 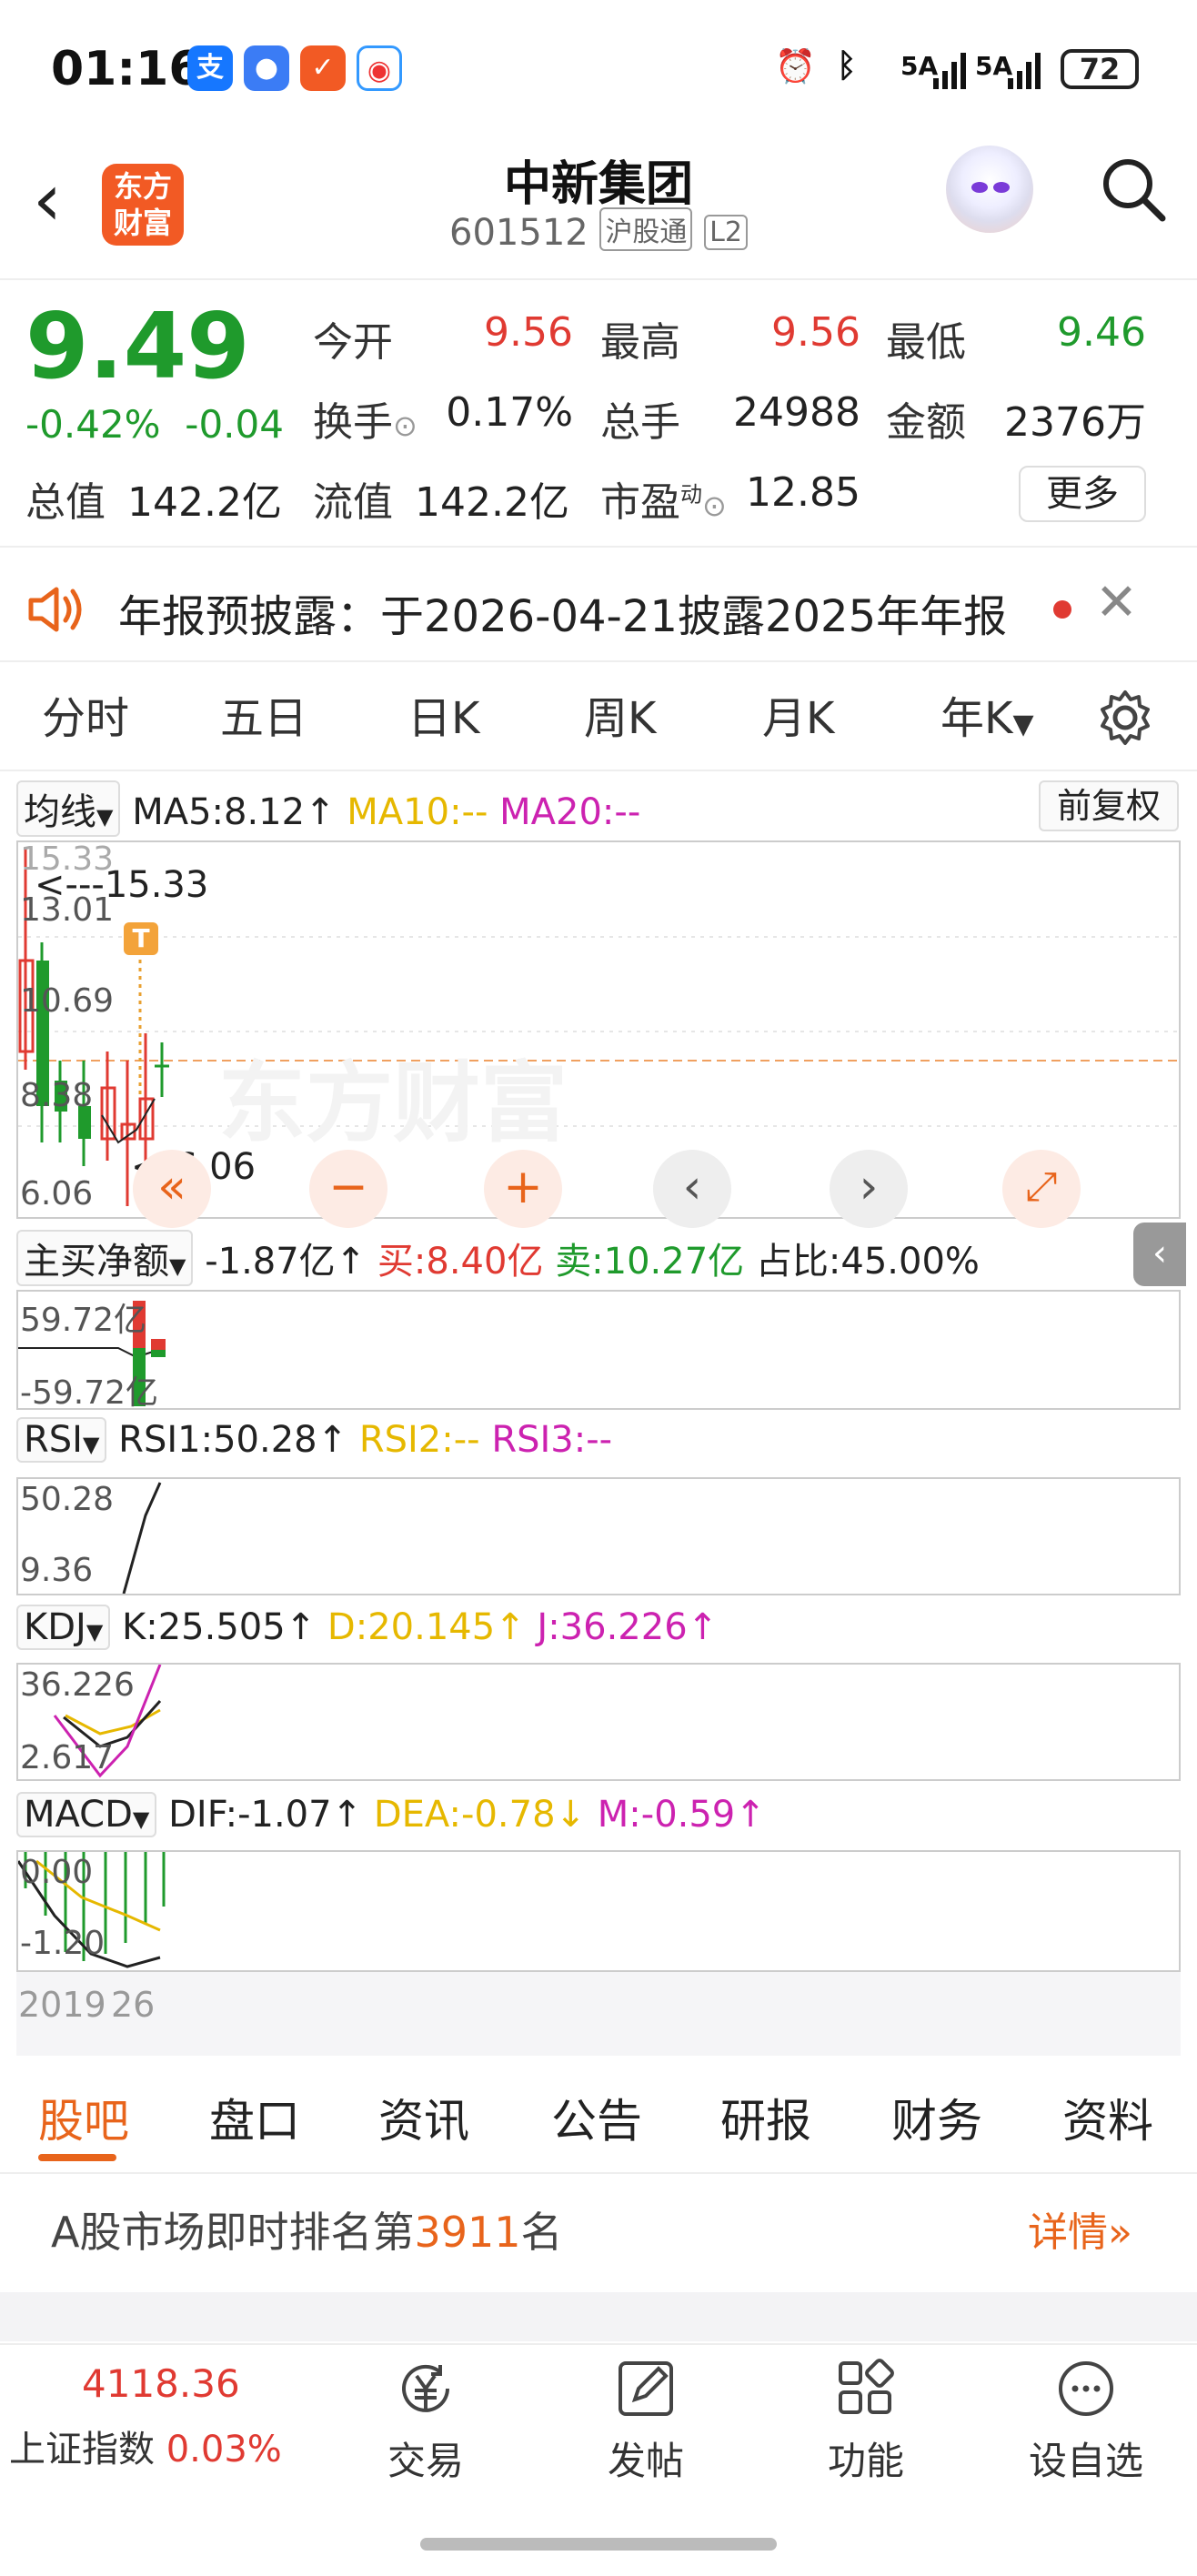 What do you see at coordinates (353, 422) in the screenshot?
I see `turnover-label-text: 换手` at bounding box center [353, 422].